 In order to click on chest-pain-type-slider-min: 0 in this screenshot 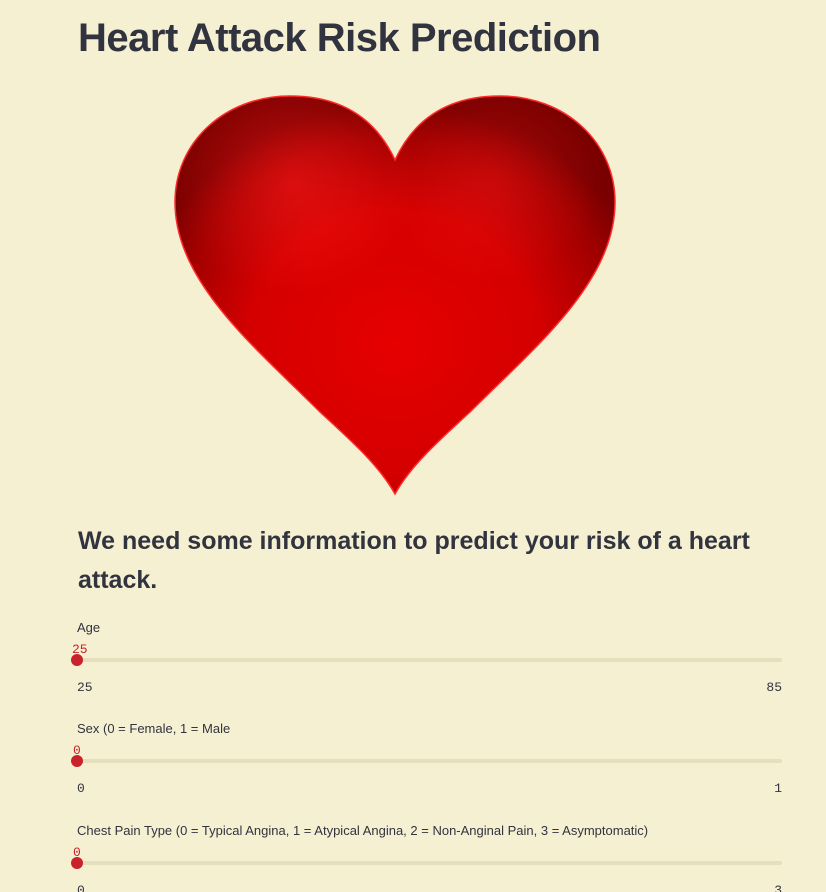, I will do `click(81, 887)`.